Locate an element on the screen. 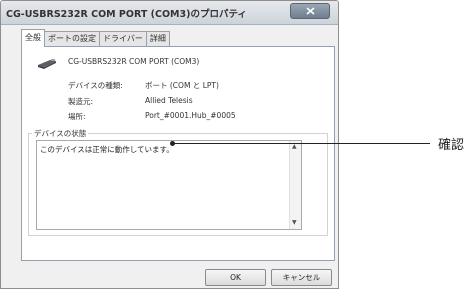  device-type-label: デバイスの種類: is located at coordinates (95, 85).